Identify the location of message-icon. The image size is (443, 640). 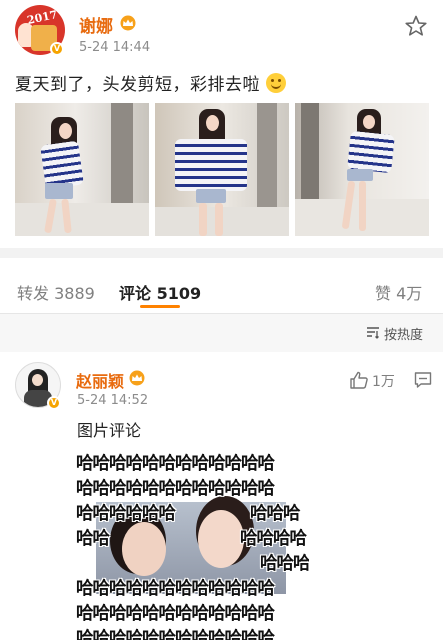
(423, 380).